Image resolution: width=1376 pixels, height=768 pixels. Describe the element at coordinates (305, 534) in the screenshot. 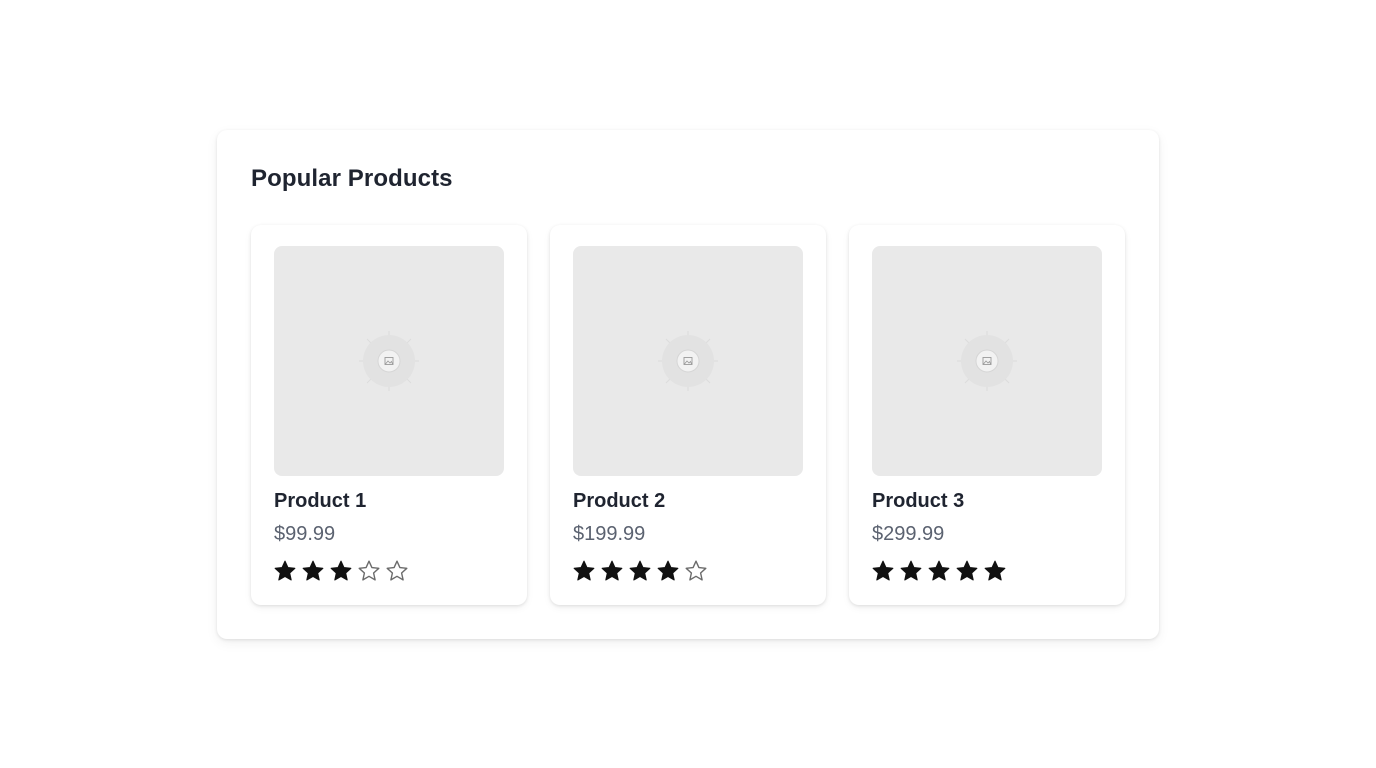

I see `product-price: $99.99` at that location.